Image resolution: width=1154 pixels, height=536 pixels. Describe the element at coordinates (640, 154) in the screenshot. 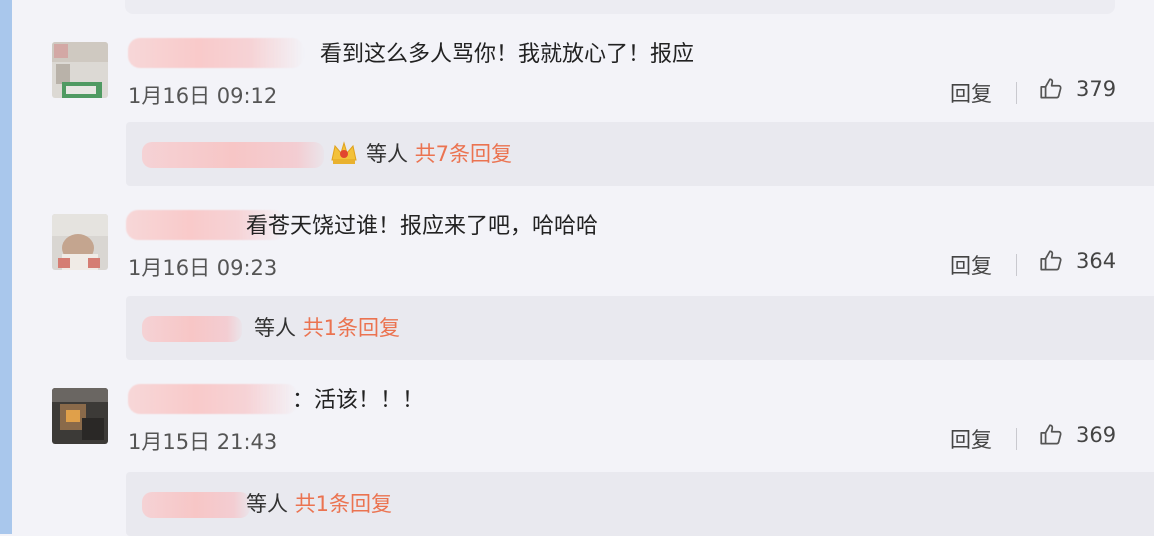

I see `reply-summary: 等人 共7条回复` at that location.